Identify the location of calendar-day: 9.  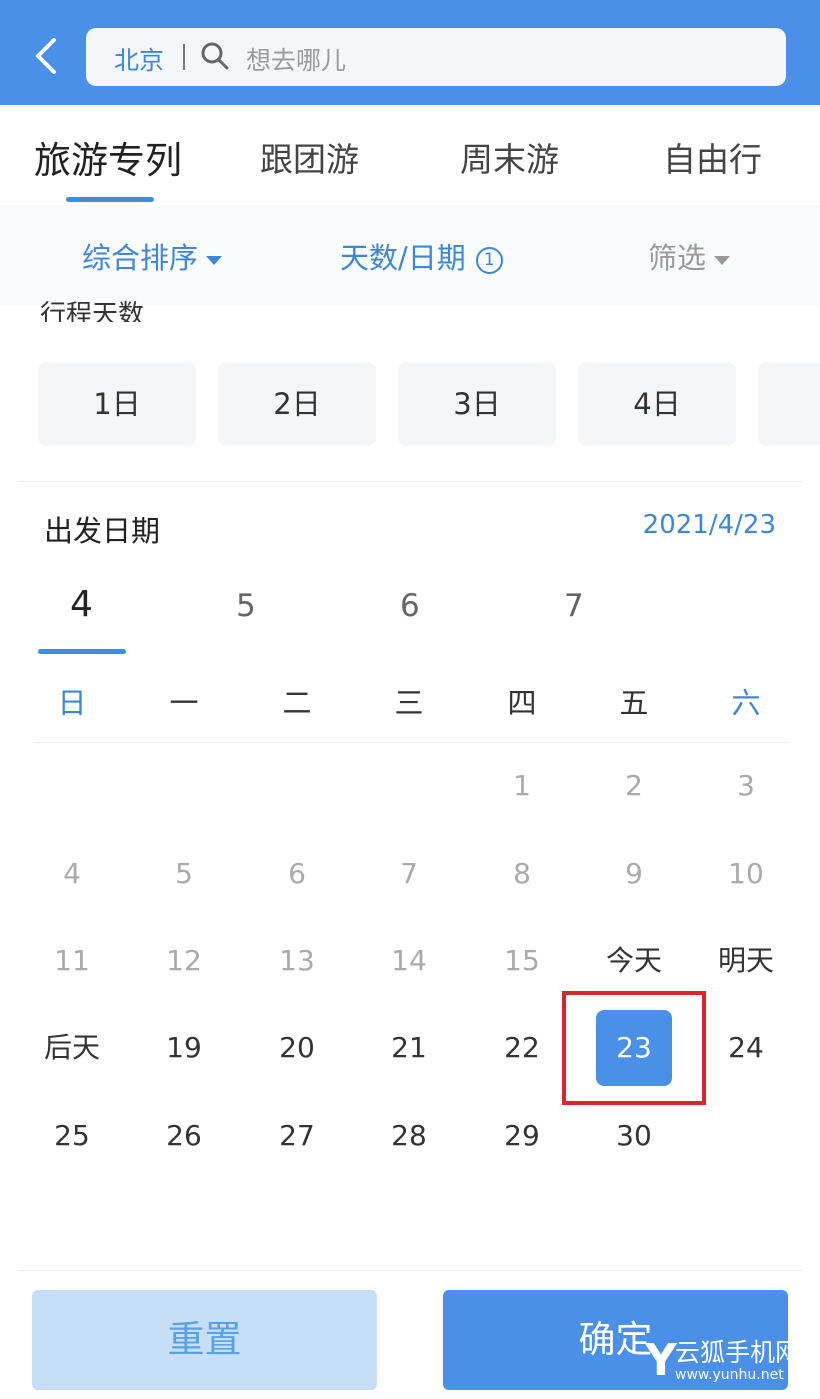
(634, 873).